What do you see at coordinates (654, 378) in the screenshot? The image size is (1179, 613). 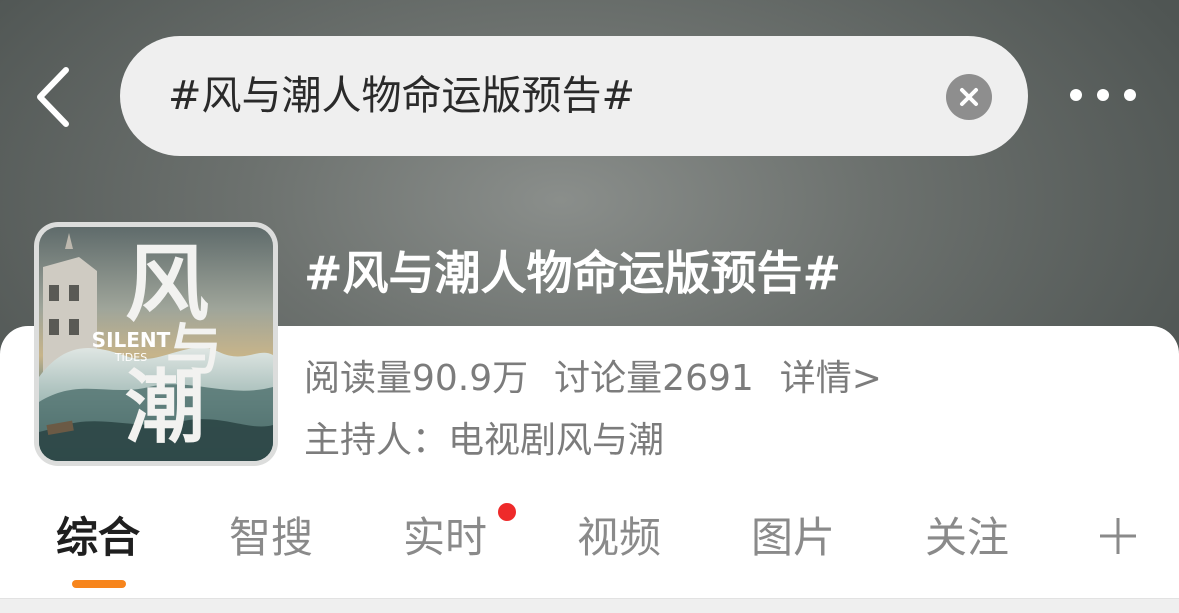 I see `discussion-count: 讨论量2691` at bounding box center [654, 378].